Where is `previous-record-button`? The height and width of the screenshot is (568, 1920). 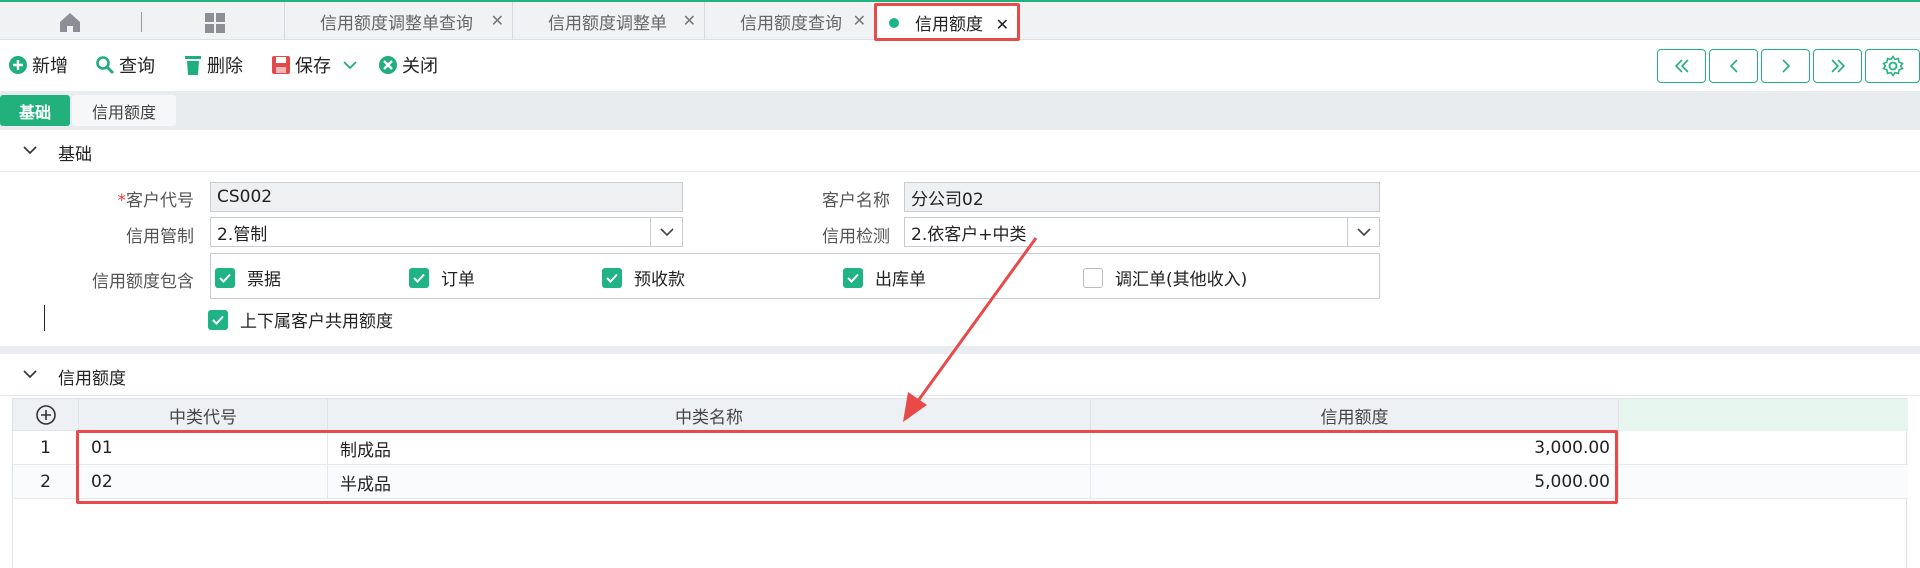 previous-record-button is located at coordinates (1733, 66).